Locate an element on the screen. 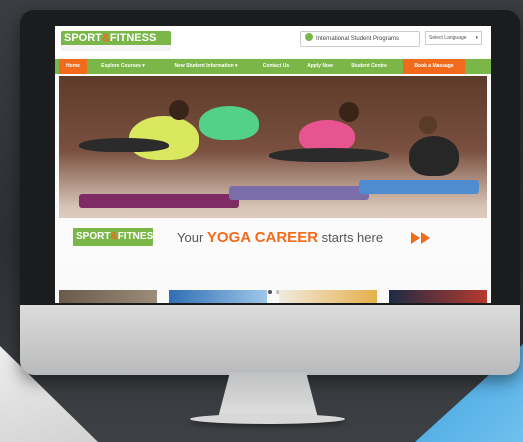 The image size is (523, 442). logo-wordmark: SPORT&FITNESS is located at coordinates (116, 38).